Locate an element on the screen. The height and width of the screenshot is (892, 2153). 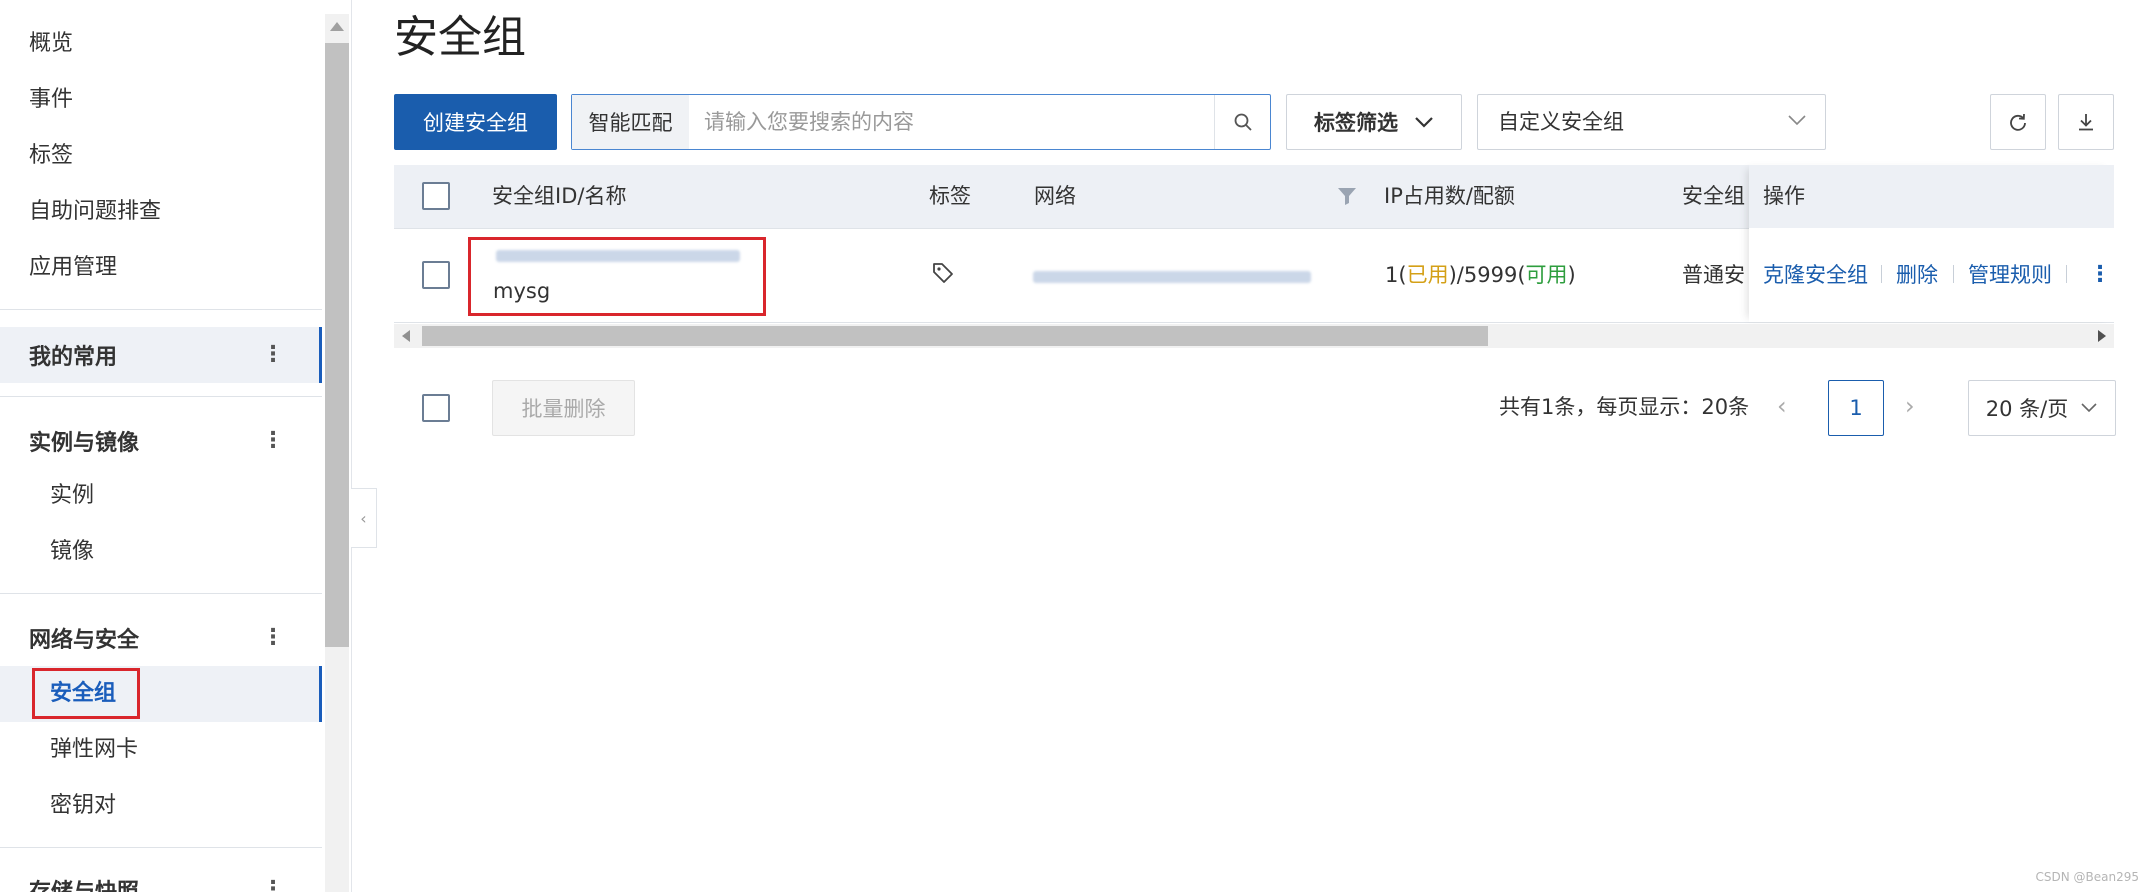
column-header-ip-quota: IP占用数/配额 is located at coordinates (1449, 196).